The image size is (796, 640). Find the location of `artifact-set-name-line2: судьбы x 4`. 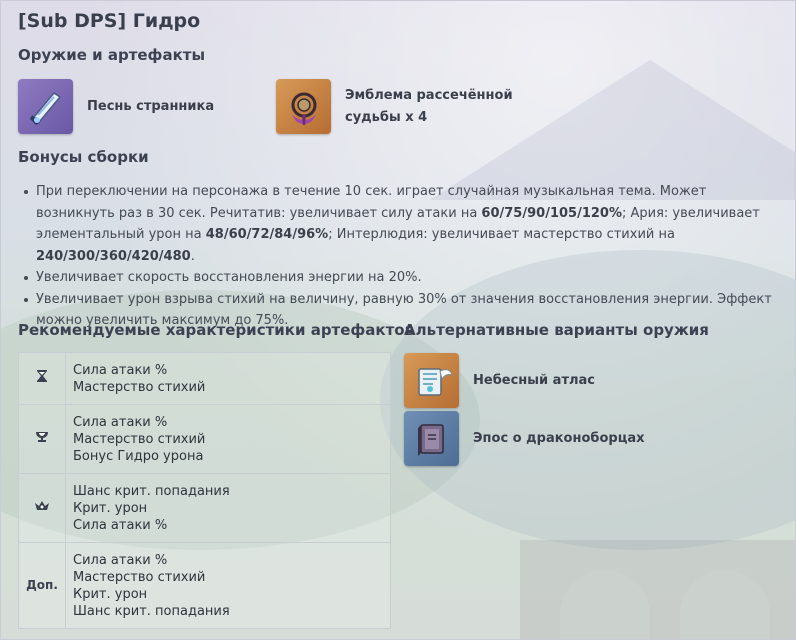

artifact-set-name-line2: судьбы x 4 is located at coordinates (386, 117).